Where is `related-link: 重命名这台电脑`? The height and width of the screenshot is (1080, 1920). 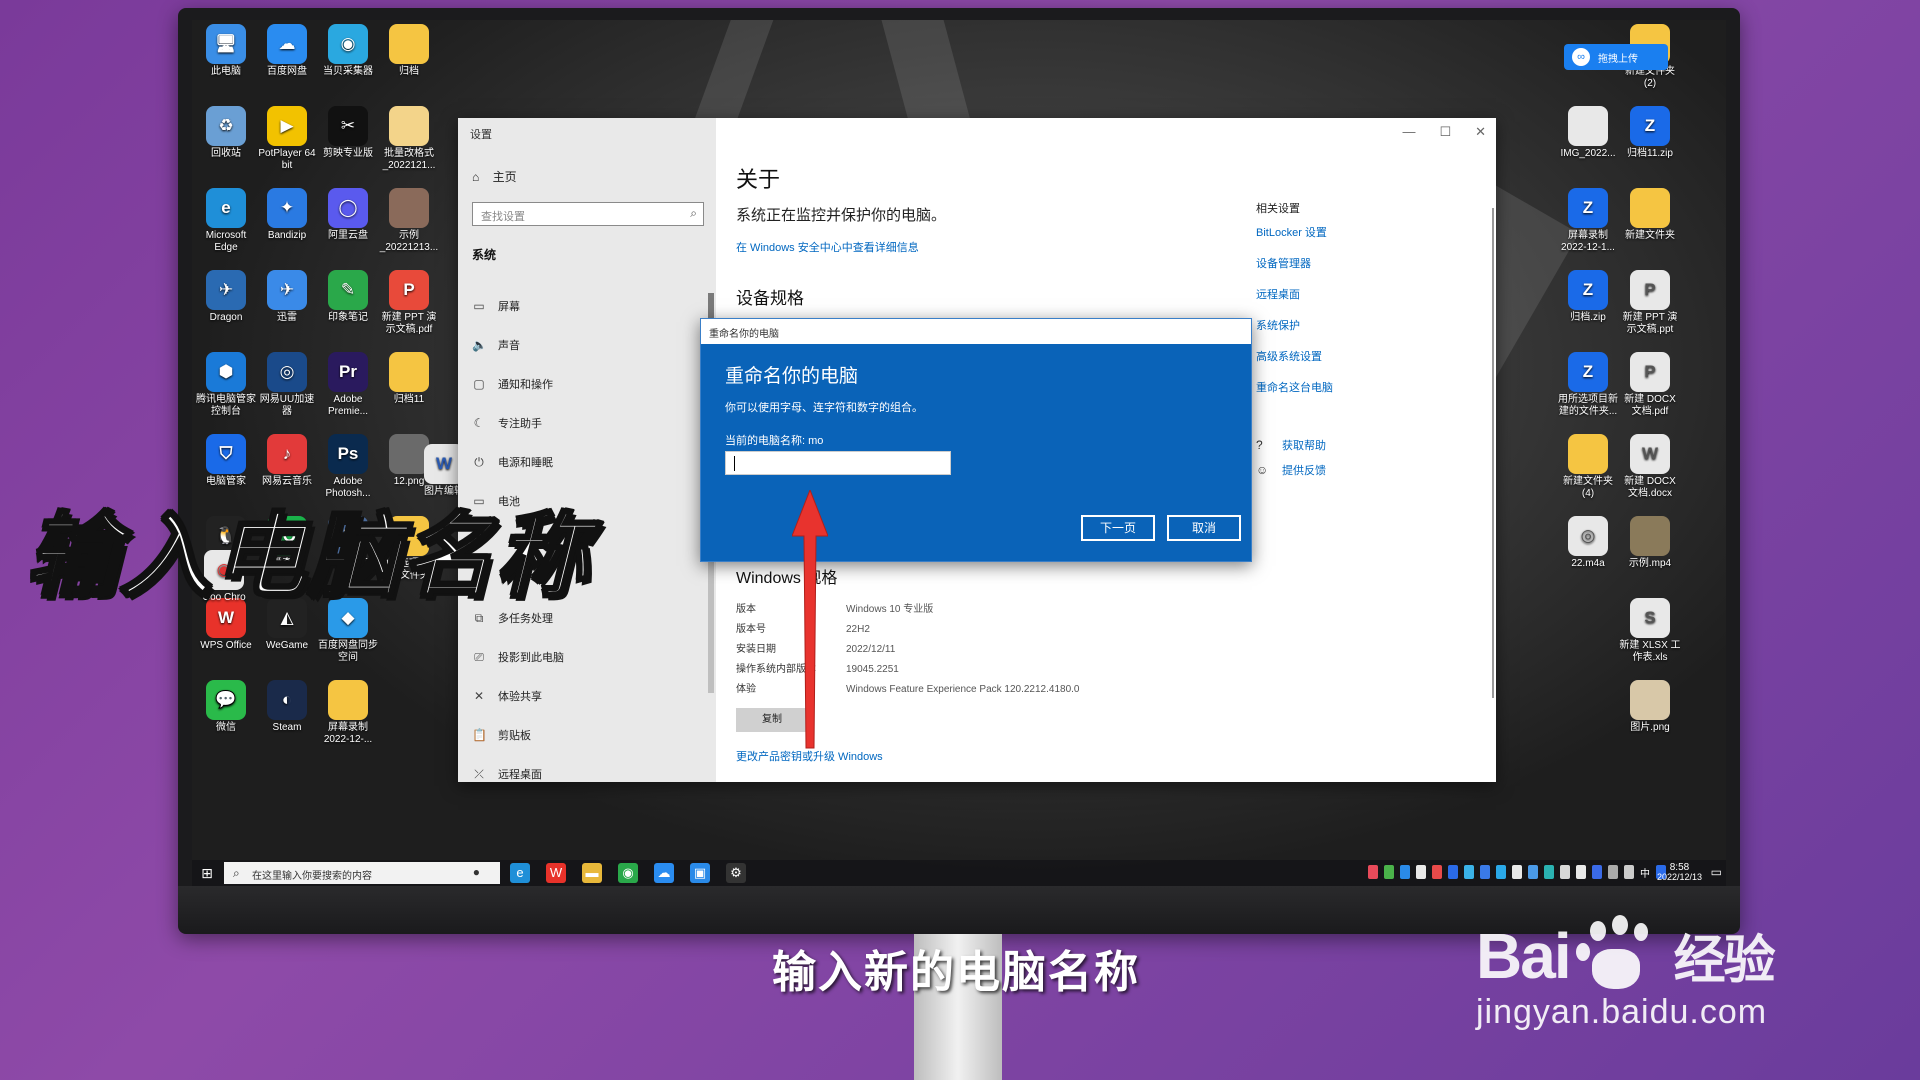
related-link: 重命名这台电脑 is located at coordinates (1294, 394).